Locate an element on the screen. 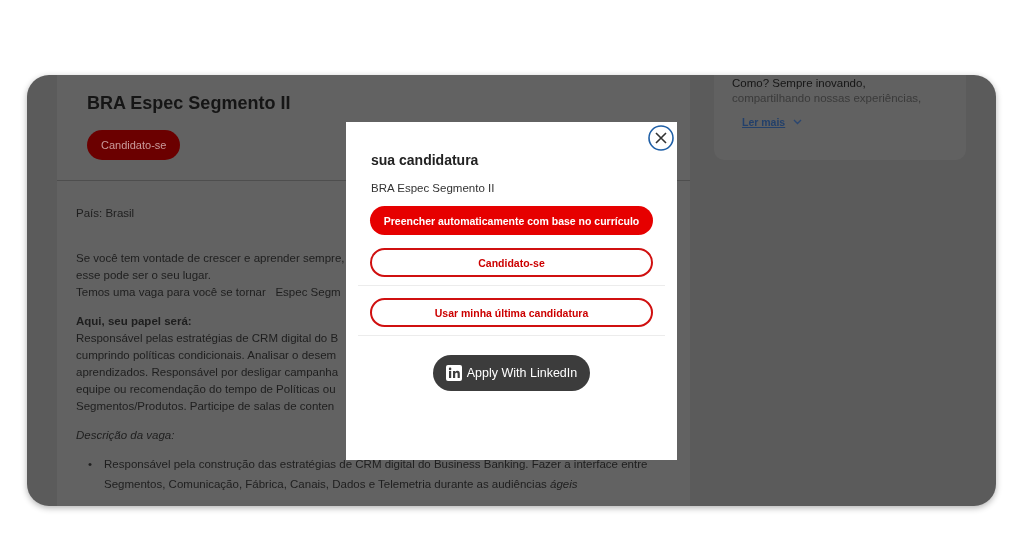 This screenshot has width=1024, height=536. dialog-title: sua candidatura is located at coordinates (425, 160).